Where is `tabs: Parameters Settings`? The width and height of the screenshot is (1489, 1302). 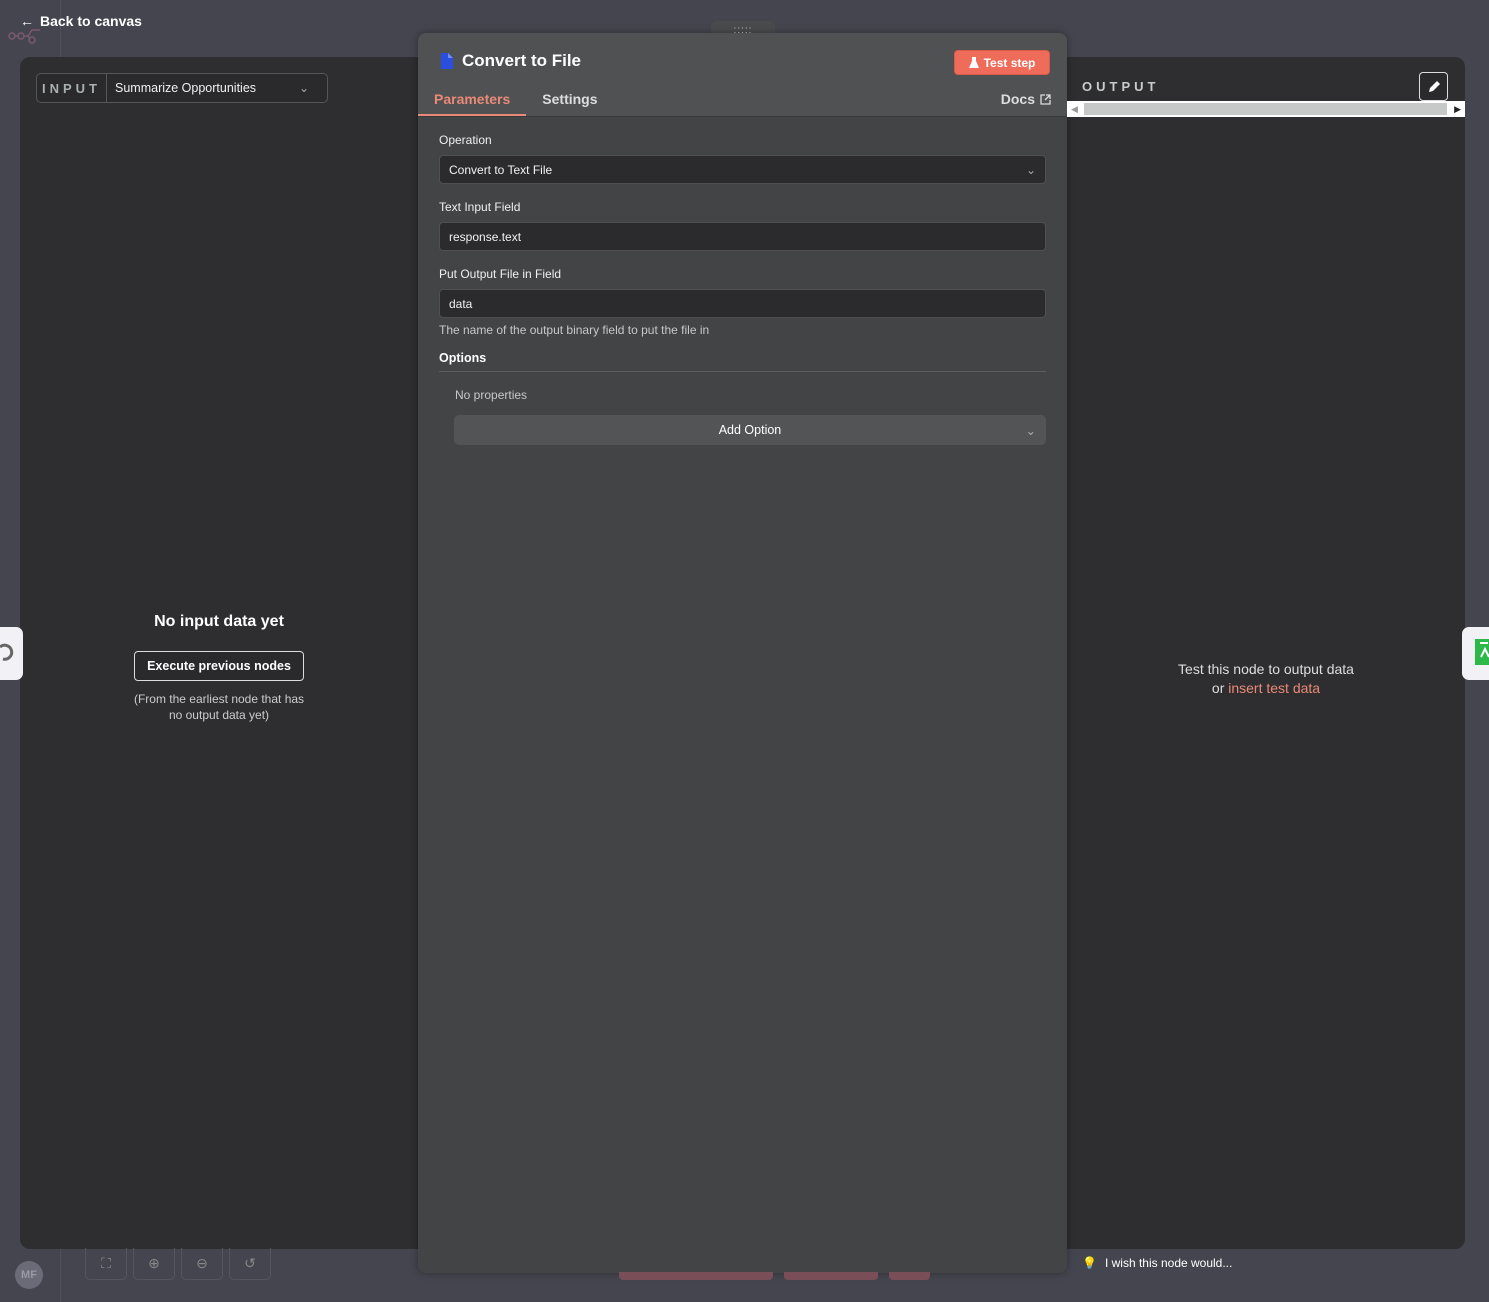 tabs: Parameters Settings is located at coordinates (516, 102).